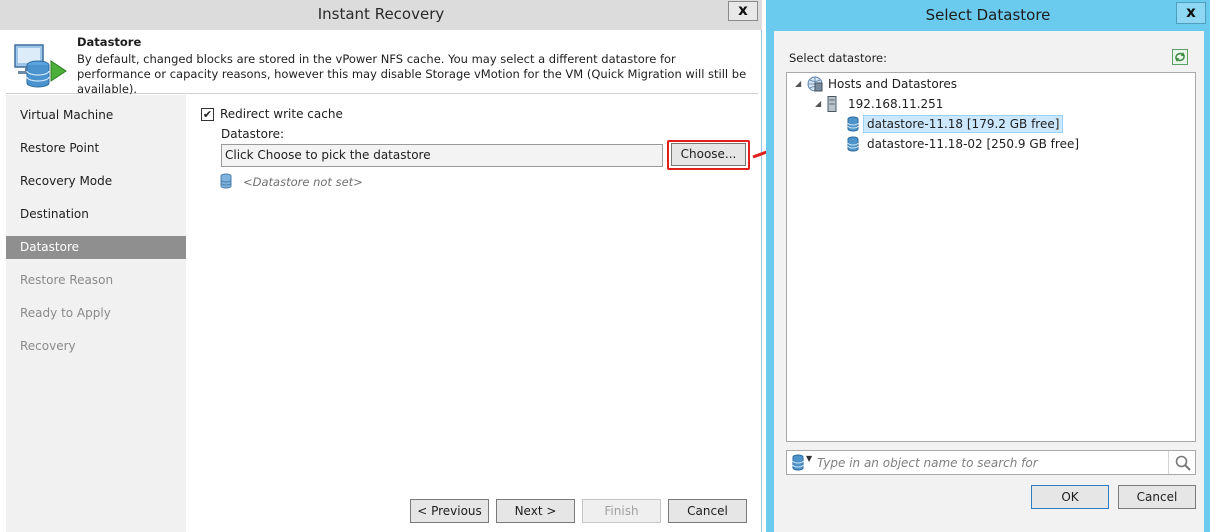 This screenshot has width=1210, height=532. I want to click on ir-close-button: x, so click(743, 11).